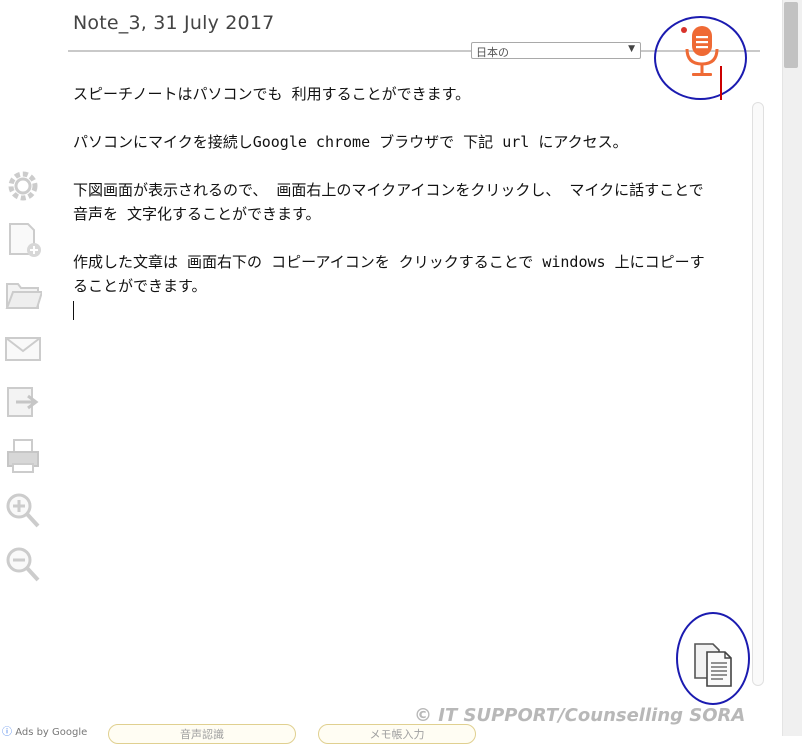 The image size is (802, 745). I want to click on folder-icon, so click(24, 294).